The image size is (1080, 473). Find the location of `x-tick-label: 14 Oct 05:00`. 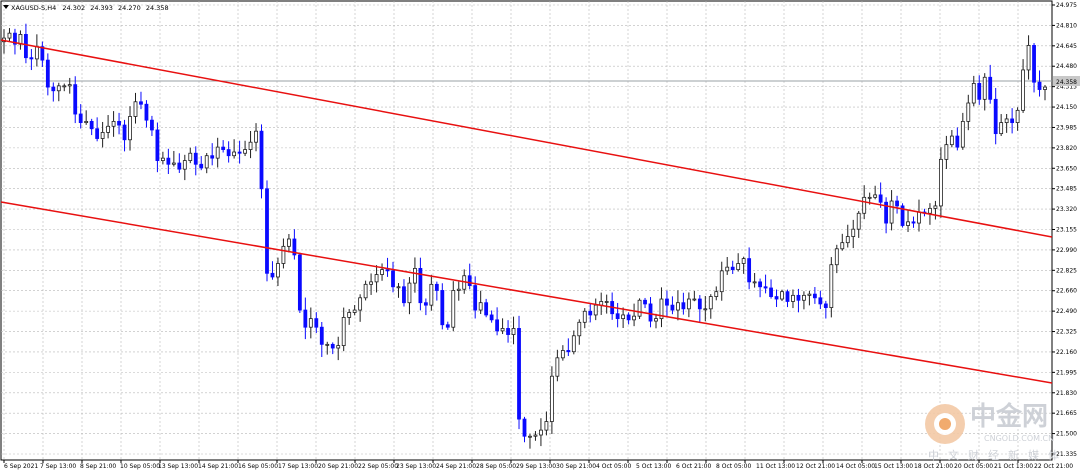

x-tick-label: 14 Oct 05:00 is located at coordinates (855, 466).